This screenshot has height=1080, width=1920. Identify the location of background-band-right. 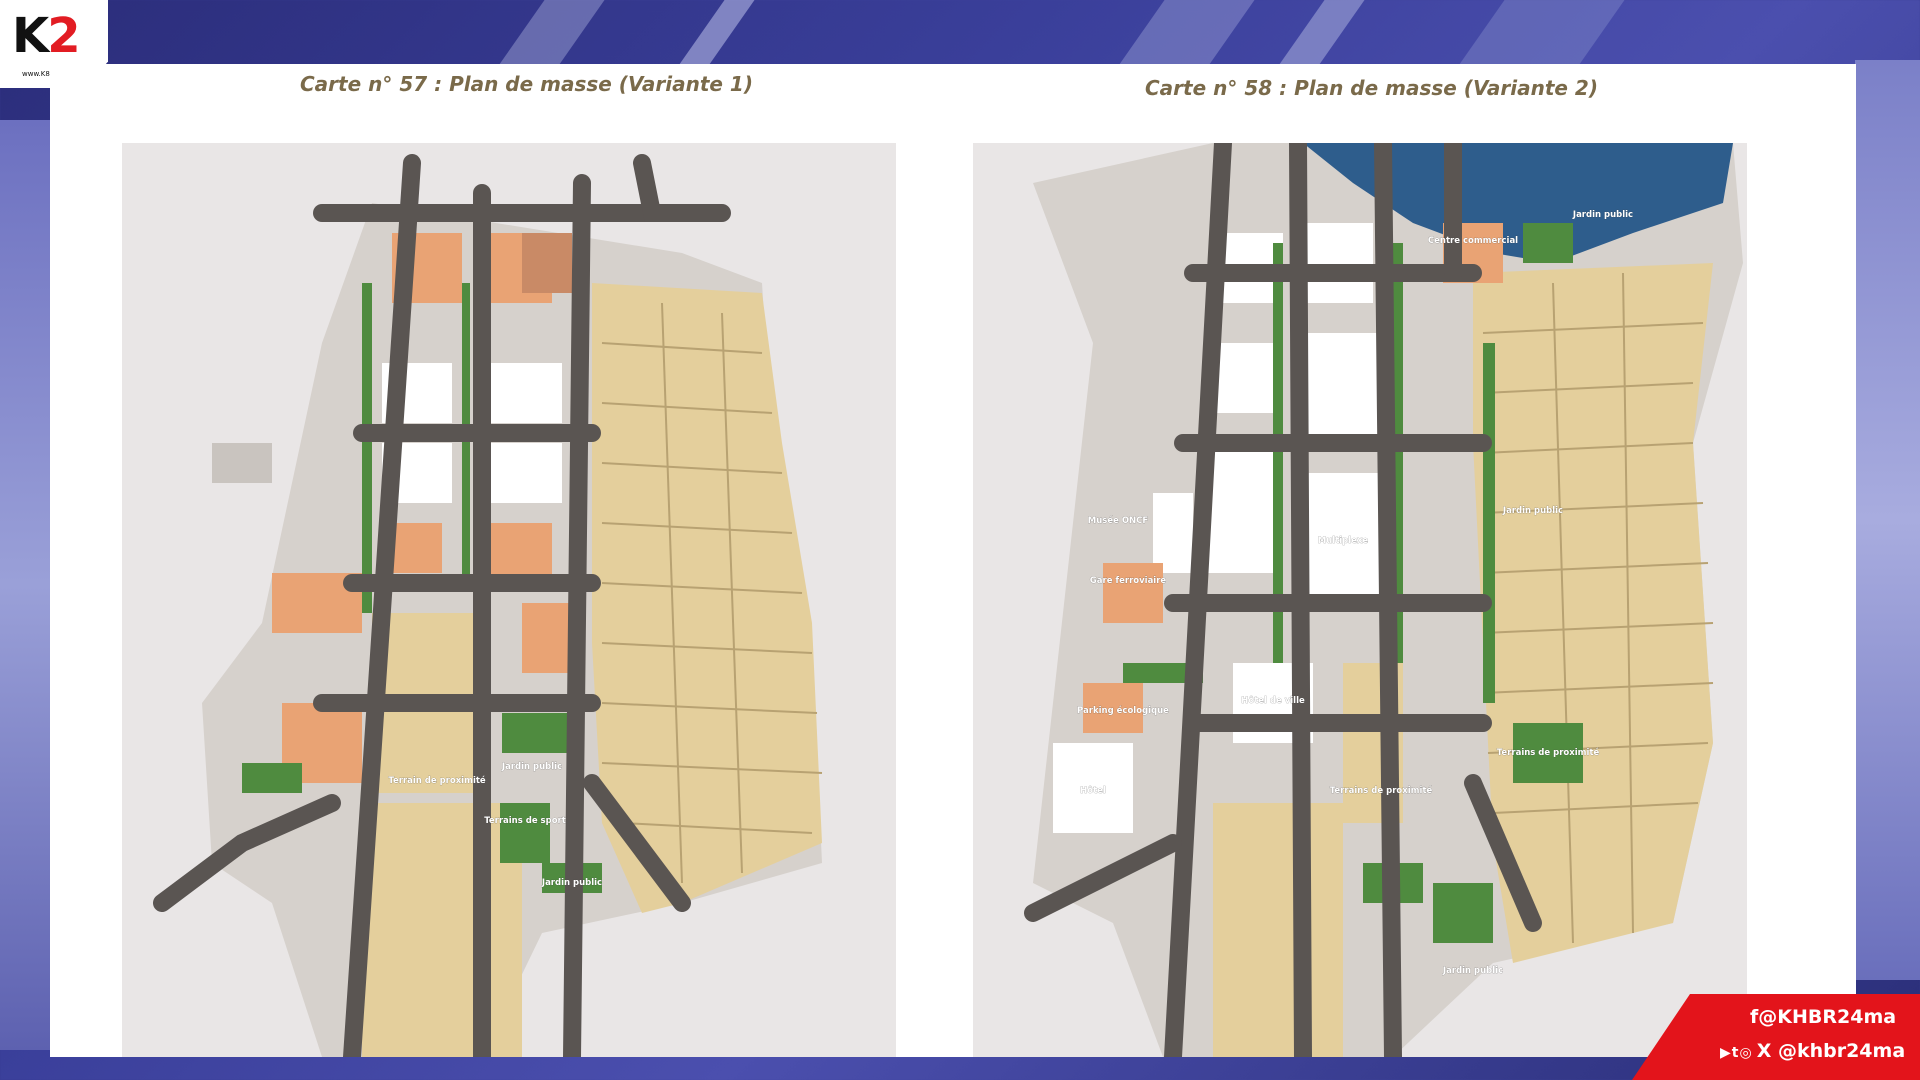
(1887, 520).